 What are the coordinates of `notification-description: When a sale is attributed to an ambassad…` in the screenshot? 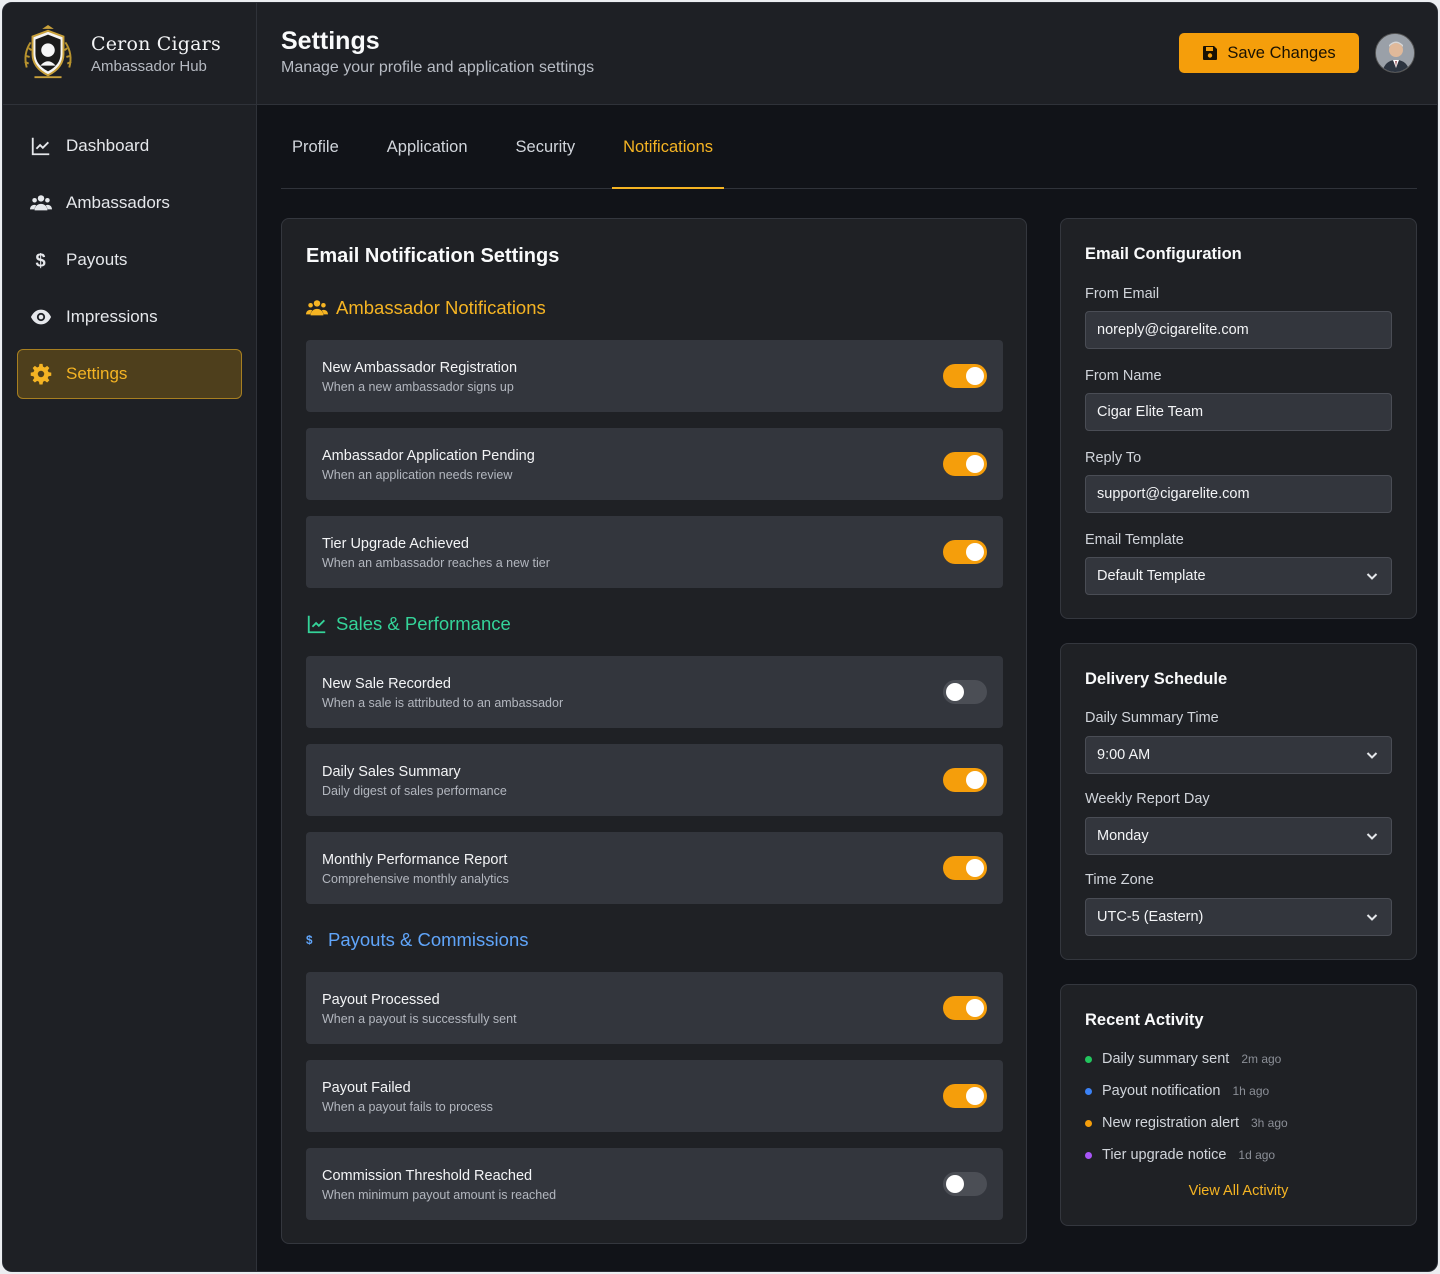 It's located at (443, 703).